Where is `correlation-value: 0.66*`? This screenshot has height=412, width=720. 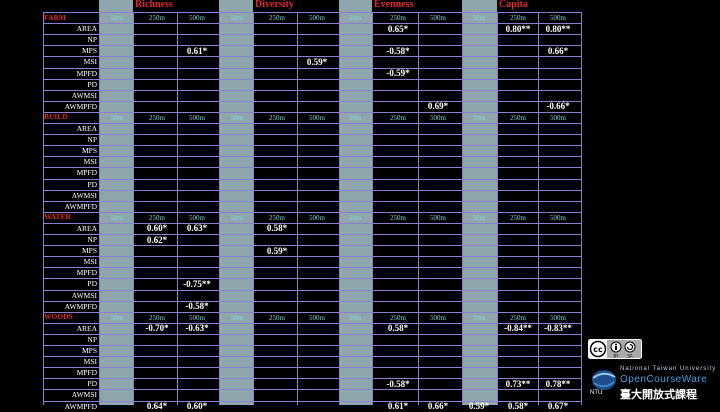 correlation-value: 0.66* is located at coordinates (558, 50).